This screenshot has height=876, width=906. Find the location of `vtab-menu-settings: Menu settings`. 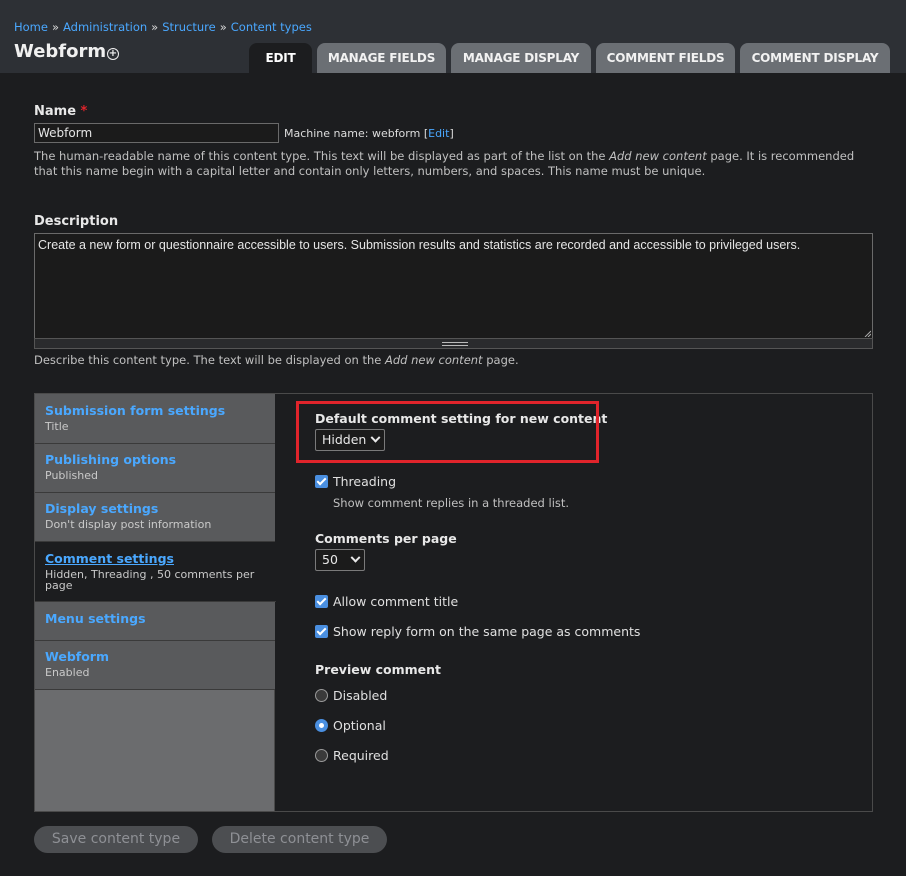

vtab-menu-settings: Menu settings is located at coordinates (155, 621).